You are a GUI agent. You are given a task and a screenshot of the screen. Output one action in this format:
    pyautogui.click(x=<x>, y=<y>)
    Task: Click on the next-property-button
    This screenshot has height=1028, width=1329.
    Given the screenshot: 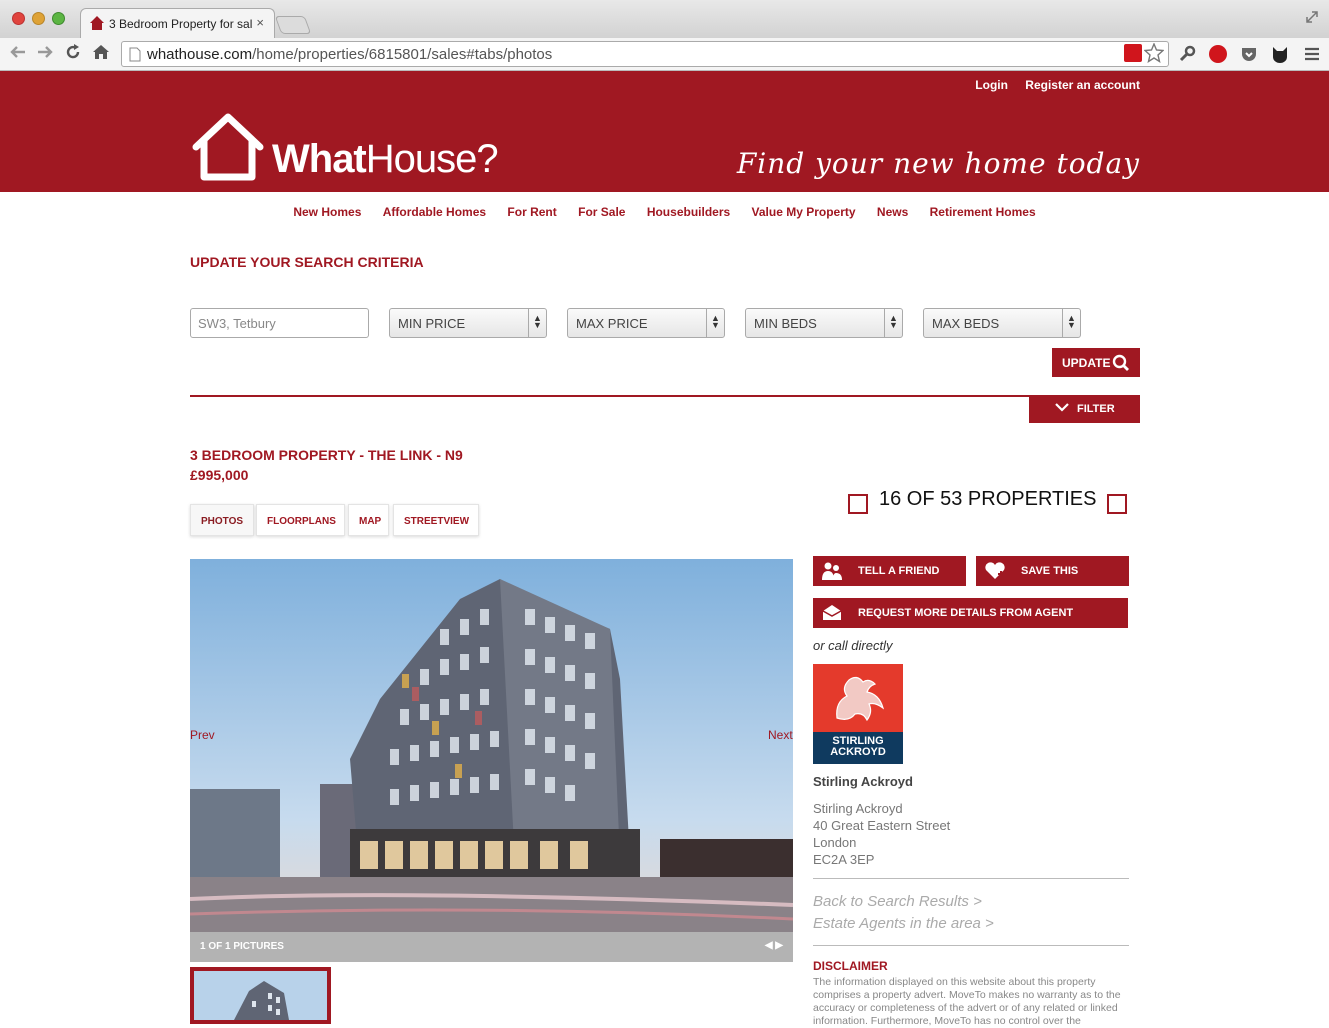 What is the action you would take?
    pyautogui.click(x=1117, y=504)
    